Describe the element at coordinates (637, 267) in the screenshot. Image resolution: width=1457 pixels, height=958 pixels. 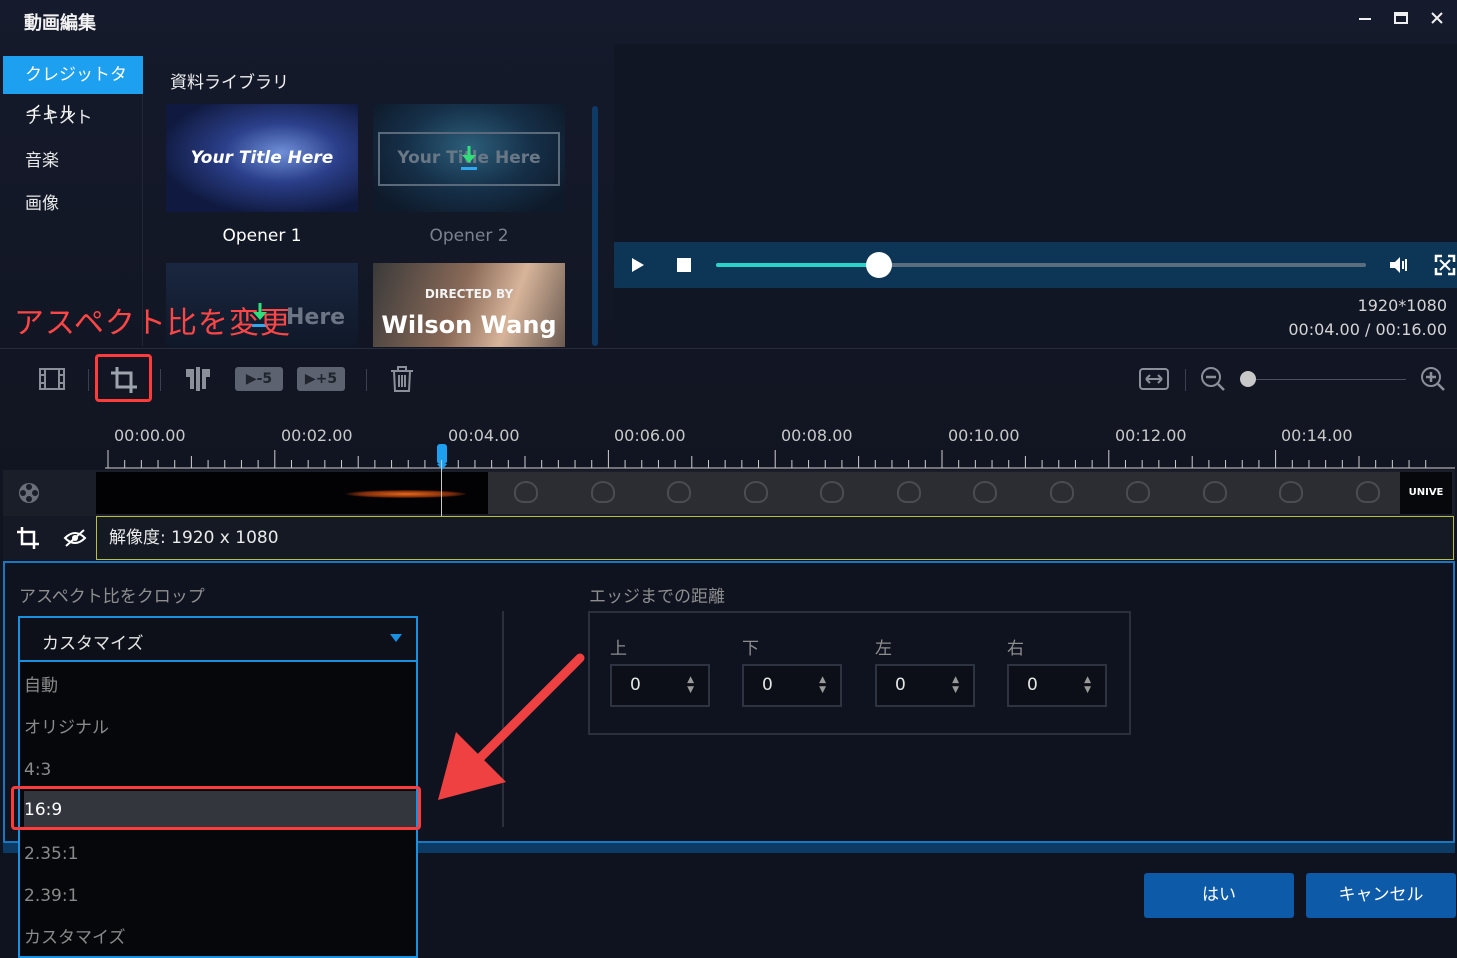
I see `play-icon` at that location.